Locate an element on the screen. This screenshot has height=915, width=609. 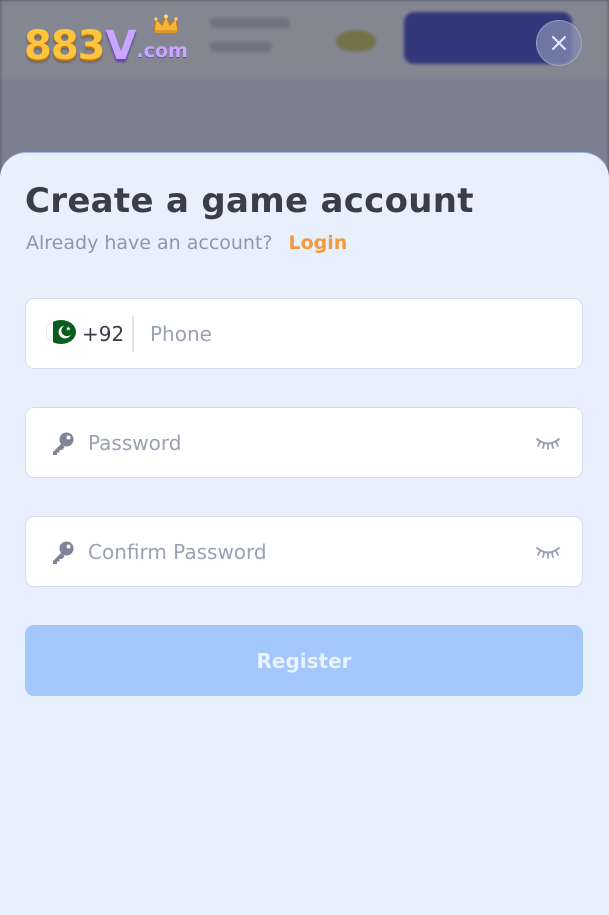
password-field is located at coordinates (304, 442).